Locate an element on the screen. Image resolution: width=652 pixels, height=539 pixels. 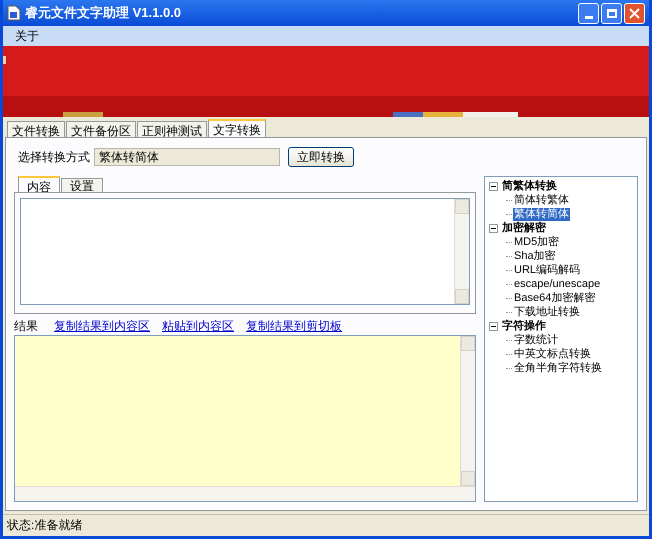
document-icon is located at coordinates (14, 13).